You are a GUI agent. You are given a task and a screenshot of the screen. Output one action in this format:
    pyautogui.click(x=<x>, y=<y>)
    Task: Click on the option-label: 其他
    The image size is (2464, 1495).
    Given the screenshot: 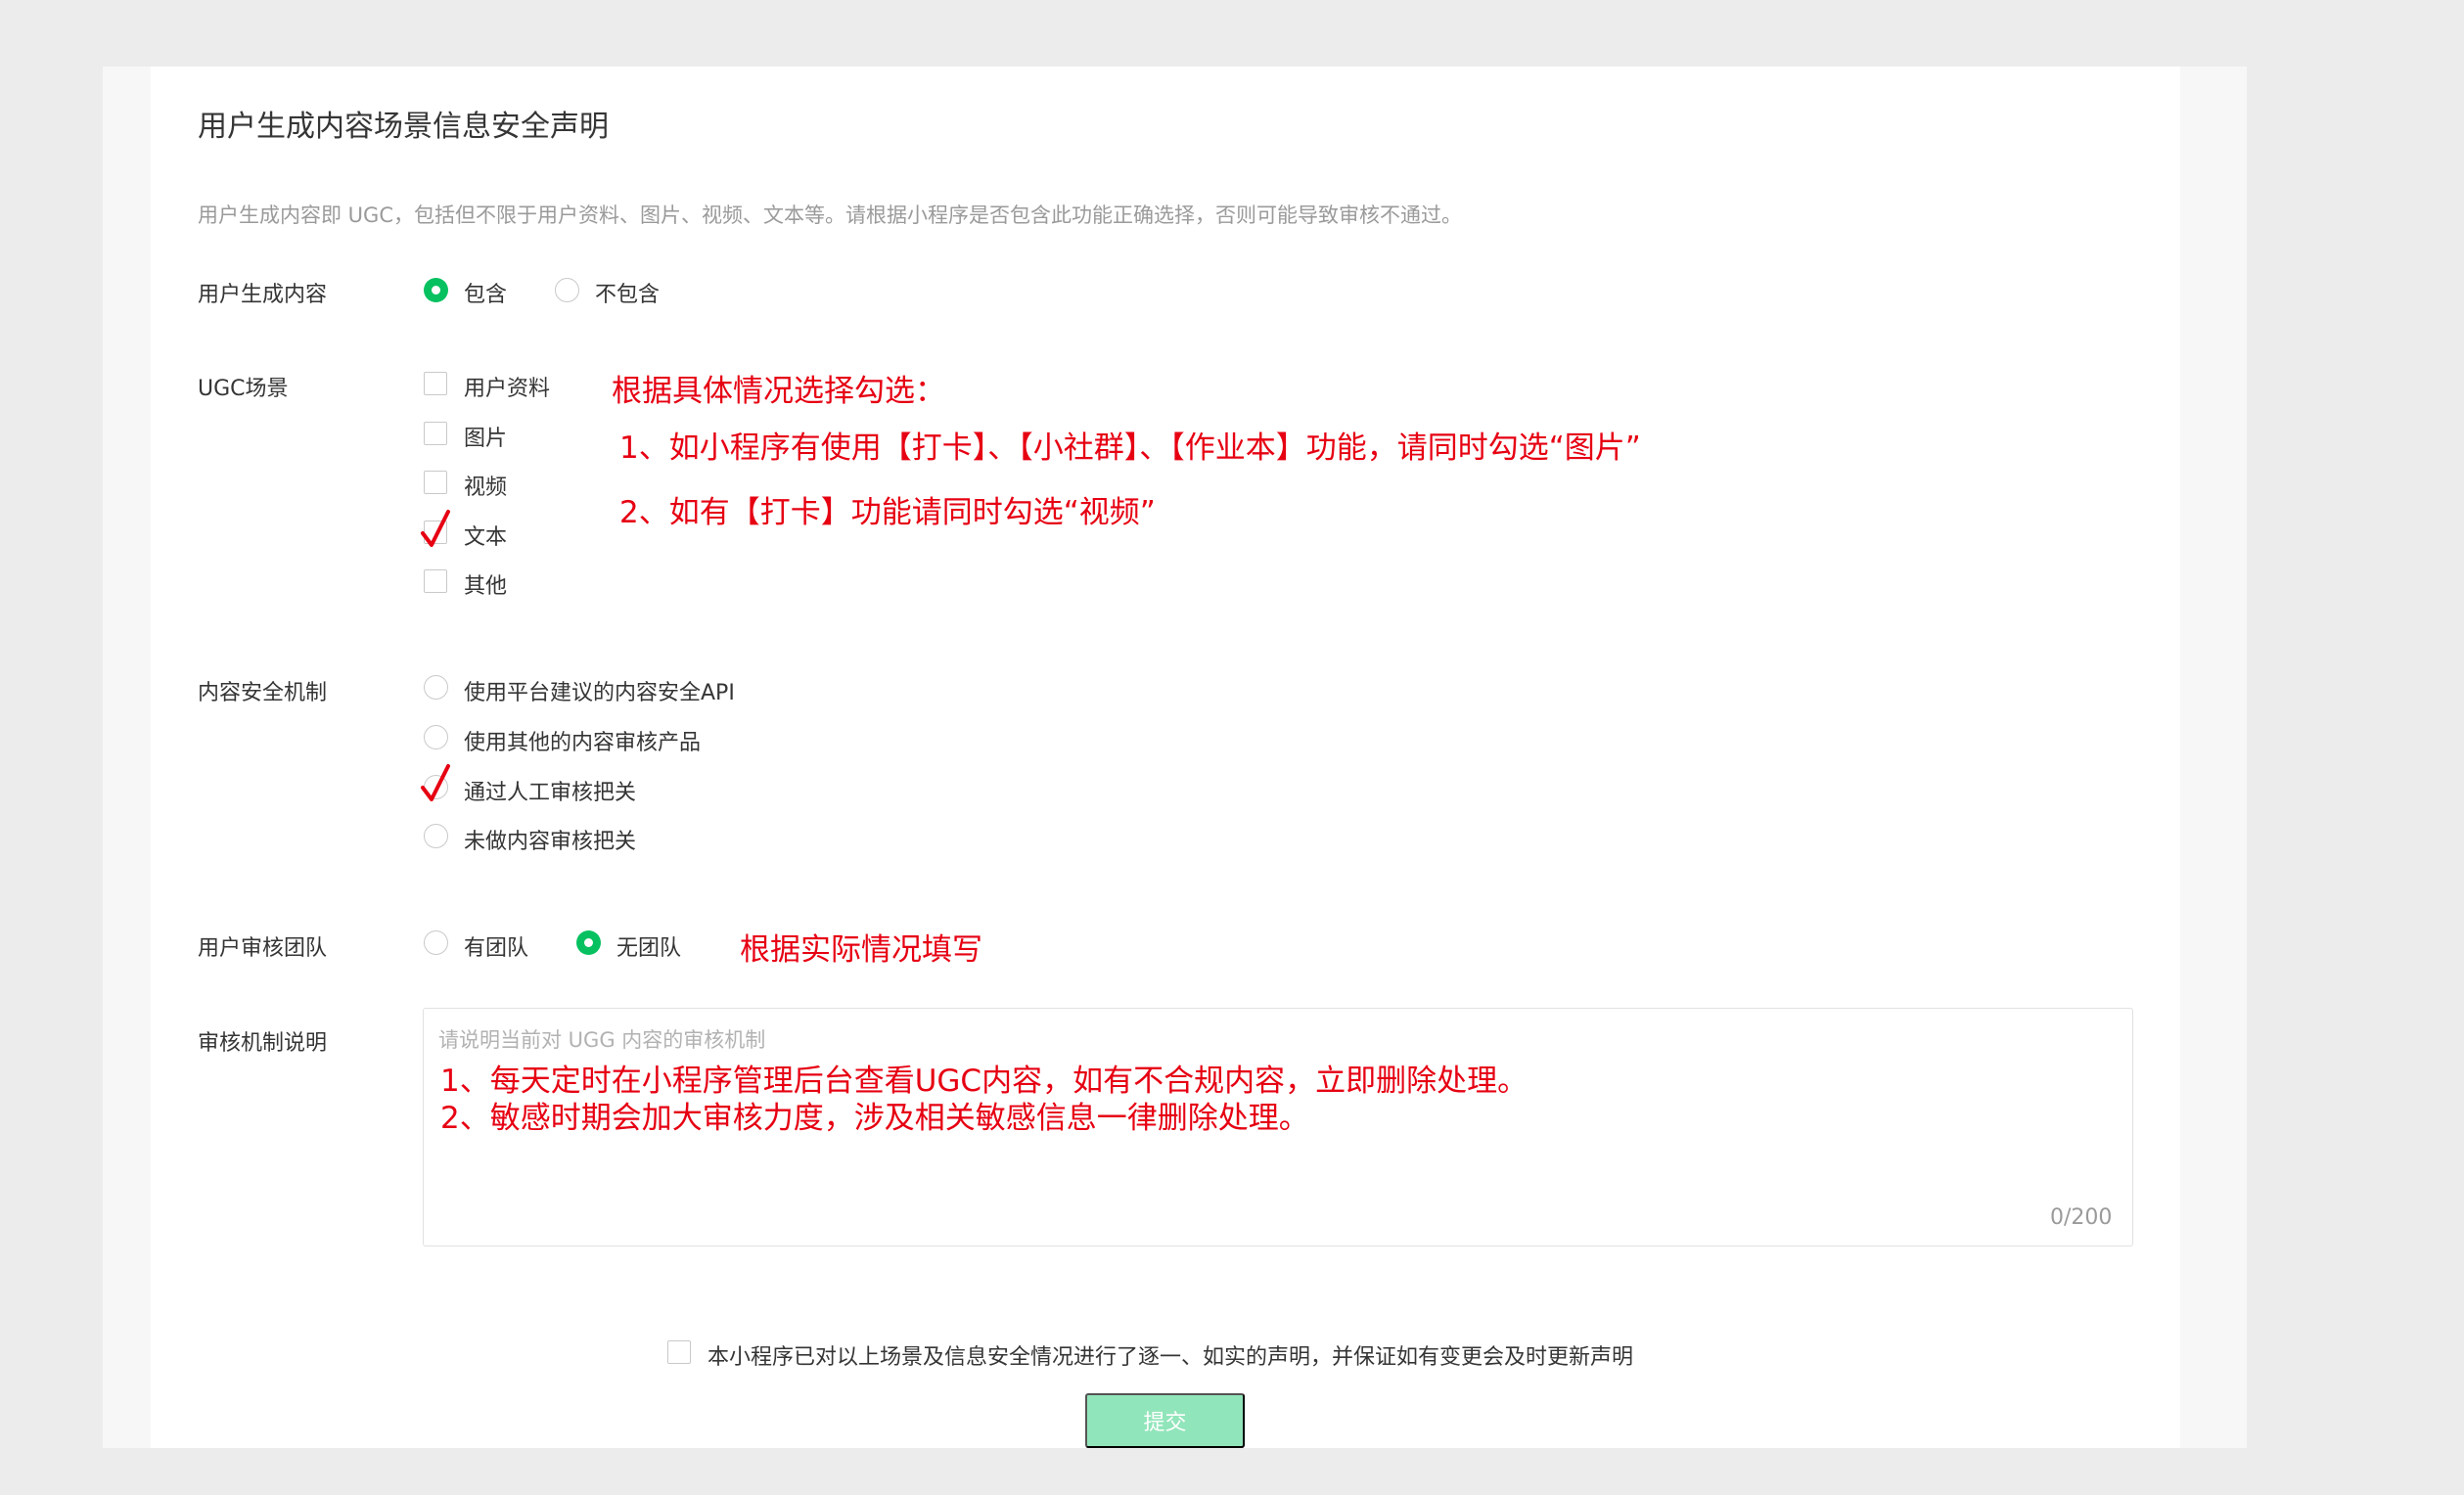 What is the action you would take?
    pyautogui.click(x=486, y=586)
    